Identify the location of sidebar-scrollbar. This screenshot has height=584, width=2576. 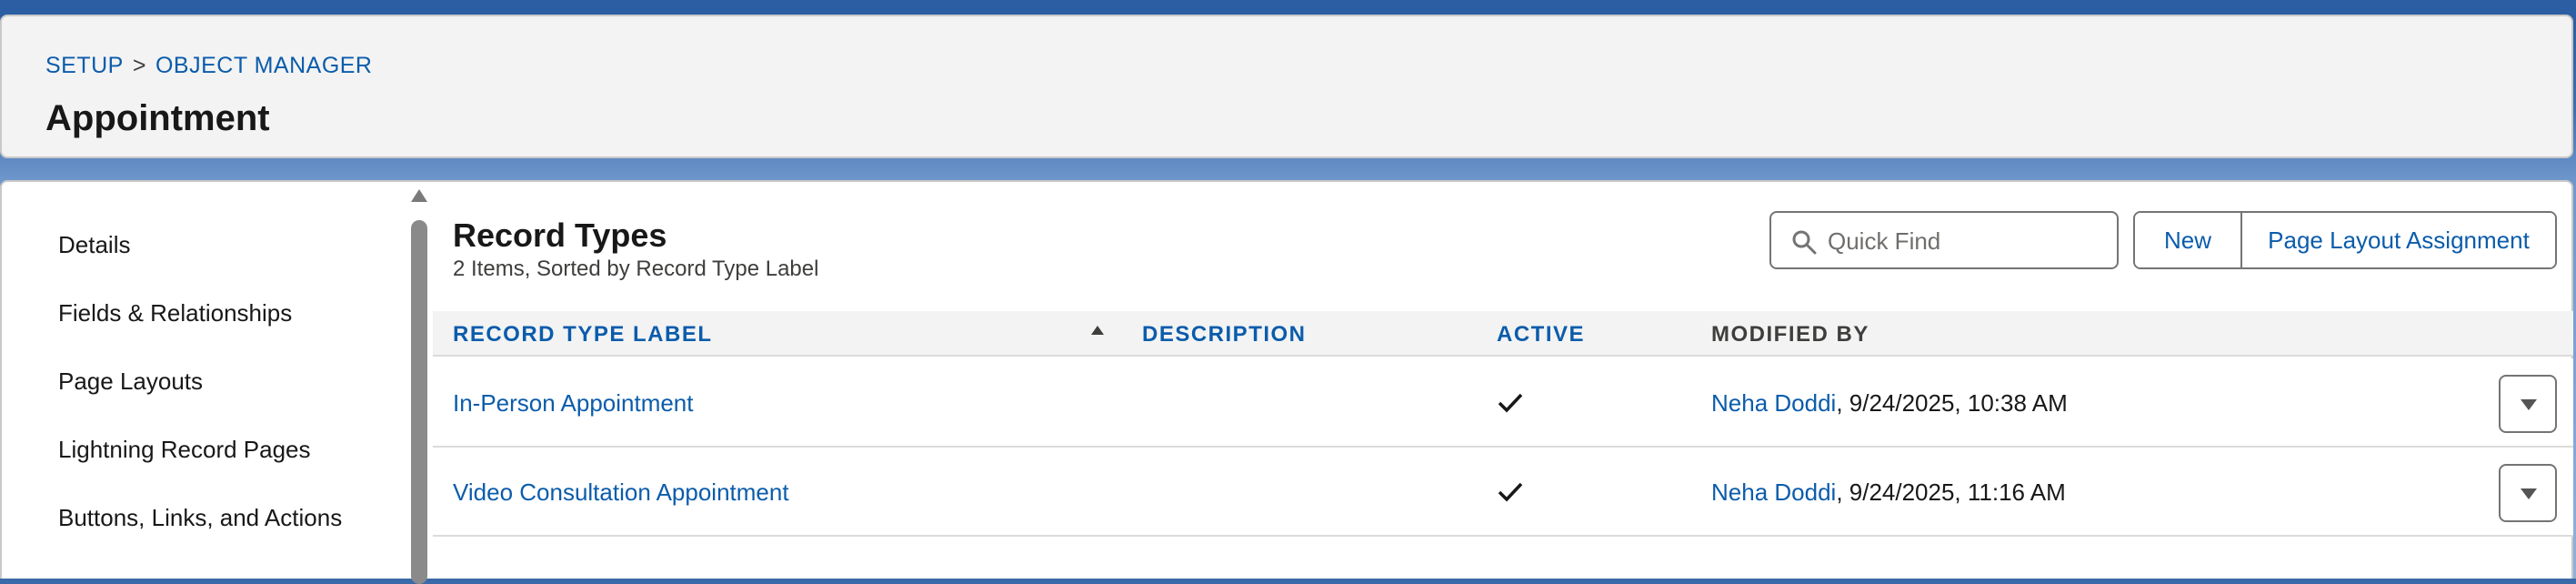
(419, 385).